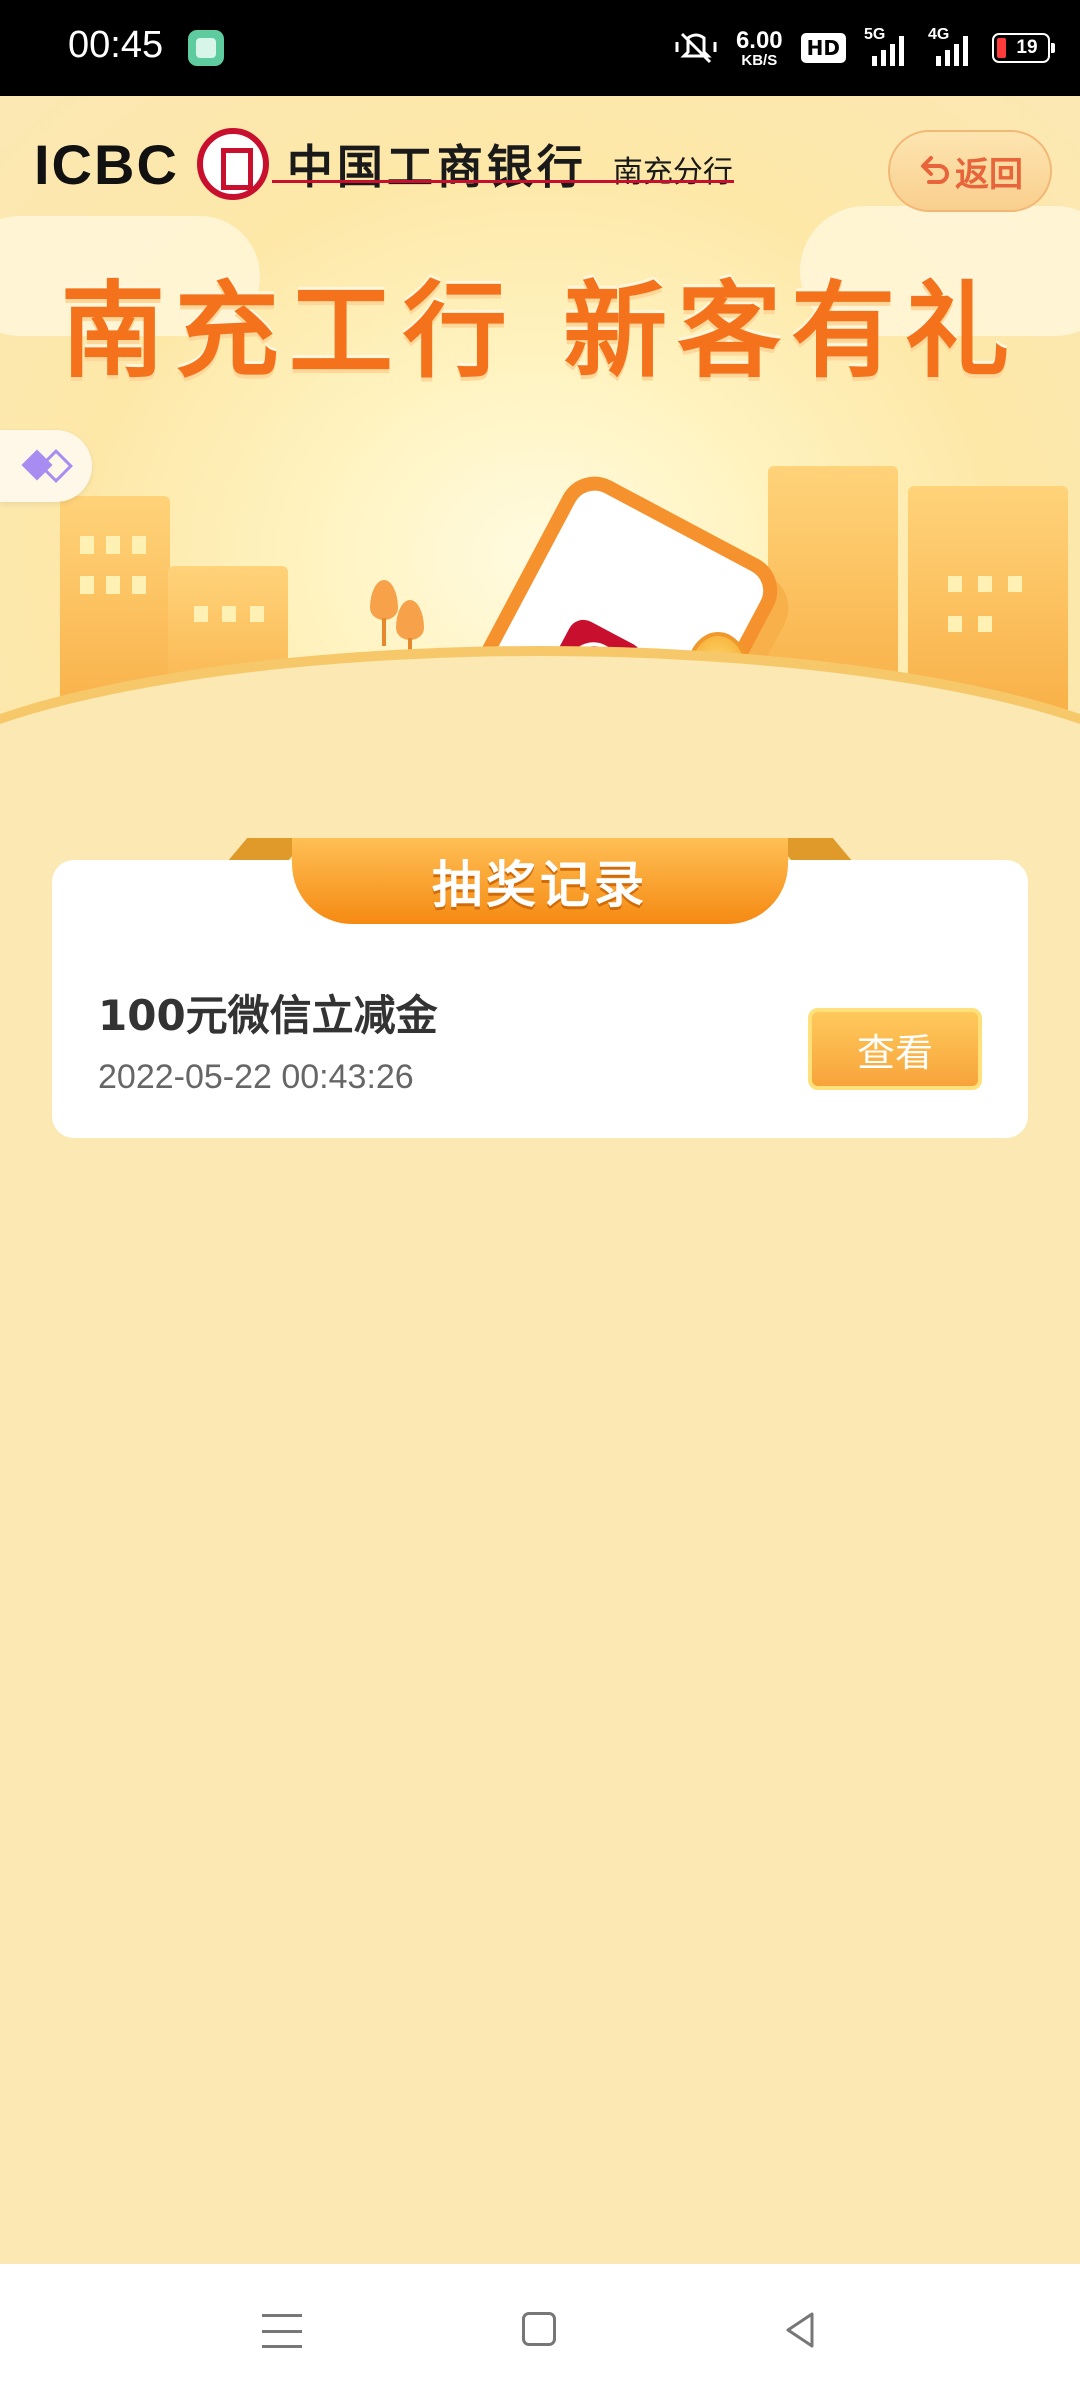 The height and width of the screenshot is (2400, 1080). I want to click on net-speed: 6.00 KB/S, so click(759, 47).